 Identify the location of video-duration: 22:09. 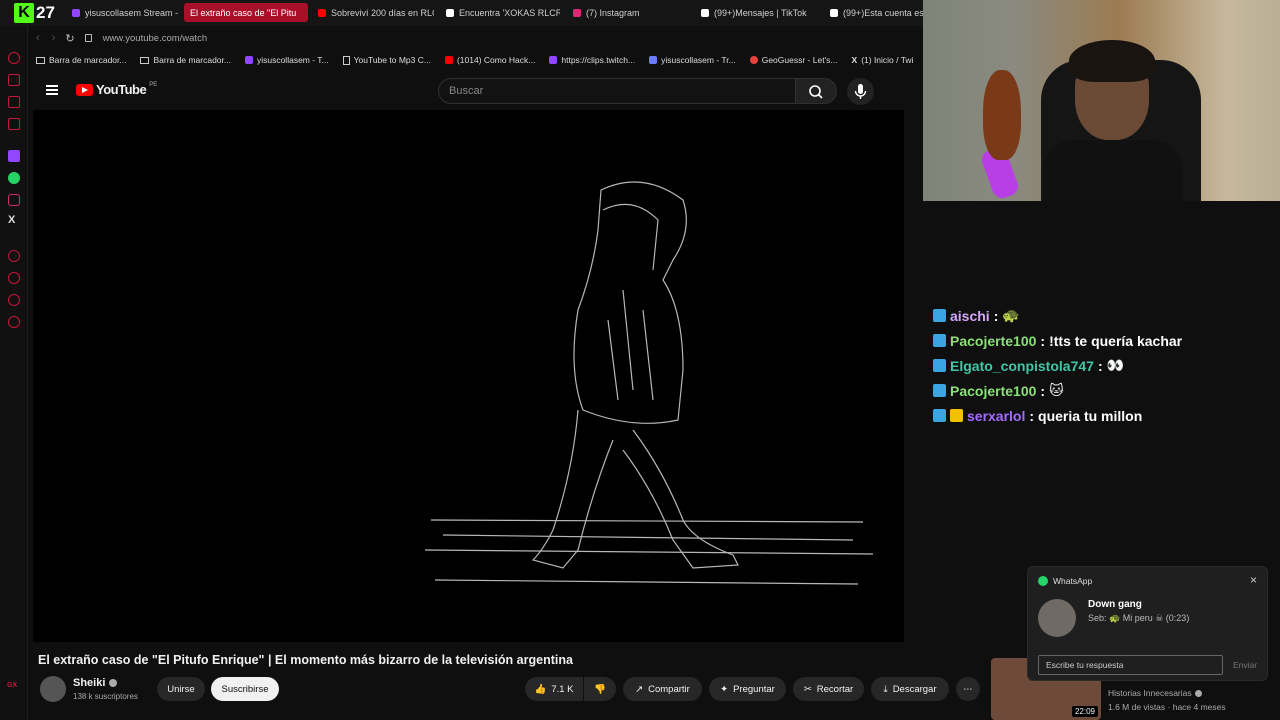
(1084, 711).